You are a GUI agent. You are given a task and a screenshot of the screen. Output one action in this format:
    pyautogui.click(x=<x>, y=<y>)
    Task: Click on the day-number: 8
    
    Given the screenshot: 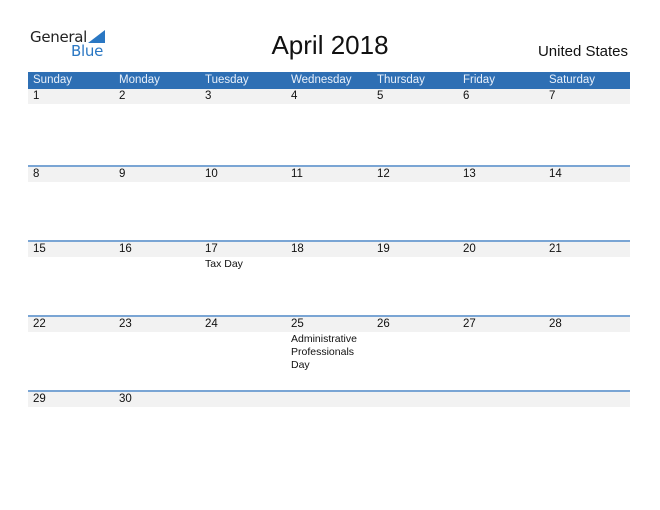 What is the action you would take?
    pyautogui.click(x=36, y=174)
    